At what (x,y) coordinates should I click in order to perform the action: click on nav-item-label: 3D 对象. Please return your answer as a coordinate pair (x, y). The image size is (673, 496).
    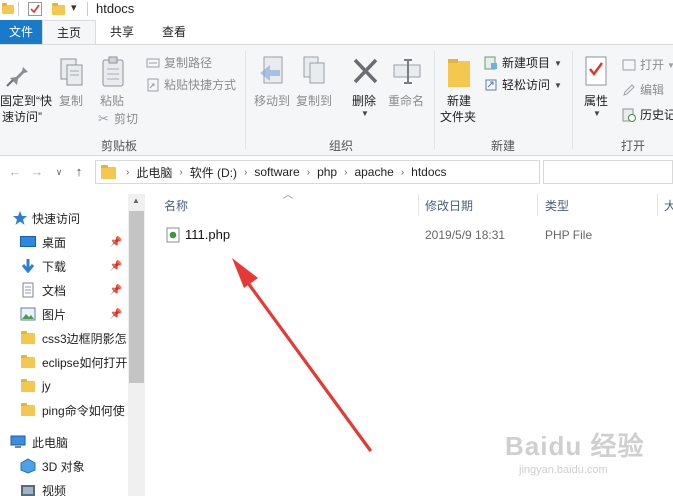
    Looking at the image, I should click on (63, 466).